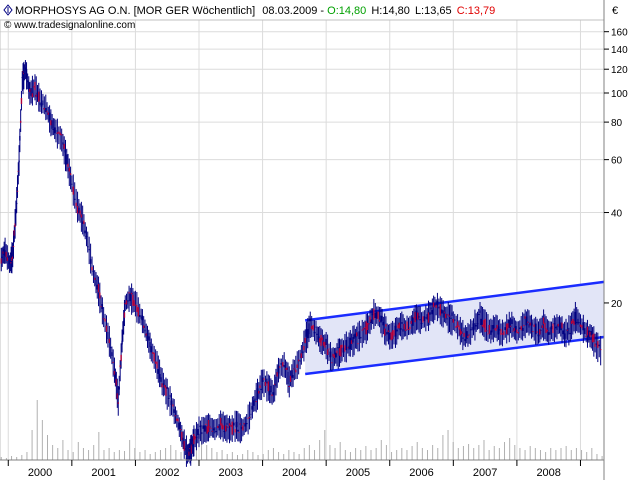 The height and width of the screenshot is (485, 640). I want to click on y-tick-label: 80, so click(617, 123).